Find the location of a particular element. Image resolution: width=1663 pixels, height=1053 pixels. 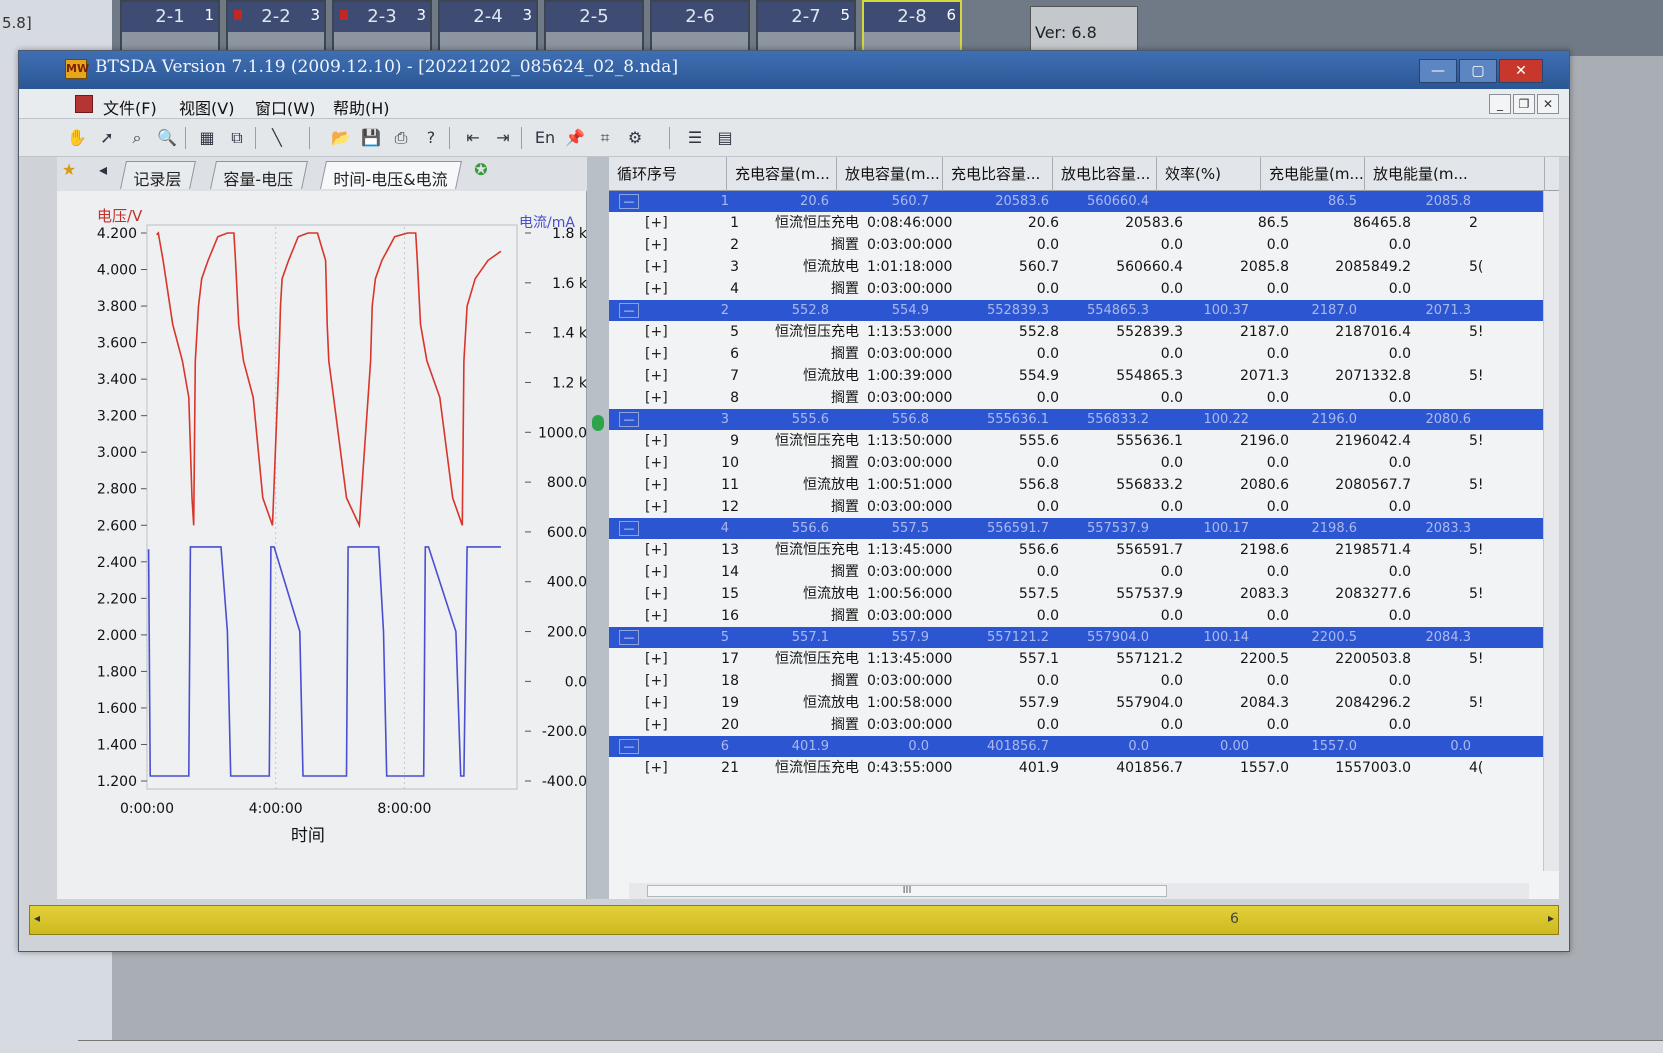

step-row: [+] 16 搁置 0:03:00:000 0.0 0.0 0.0 0.0 is located at coordinates (1084, 616).